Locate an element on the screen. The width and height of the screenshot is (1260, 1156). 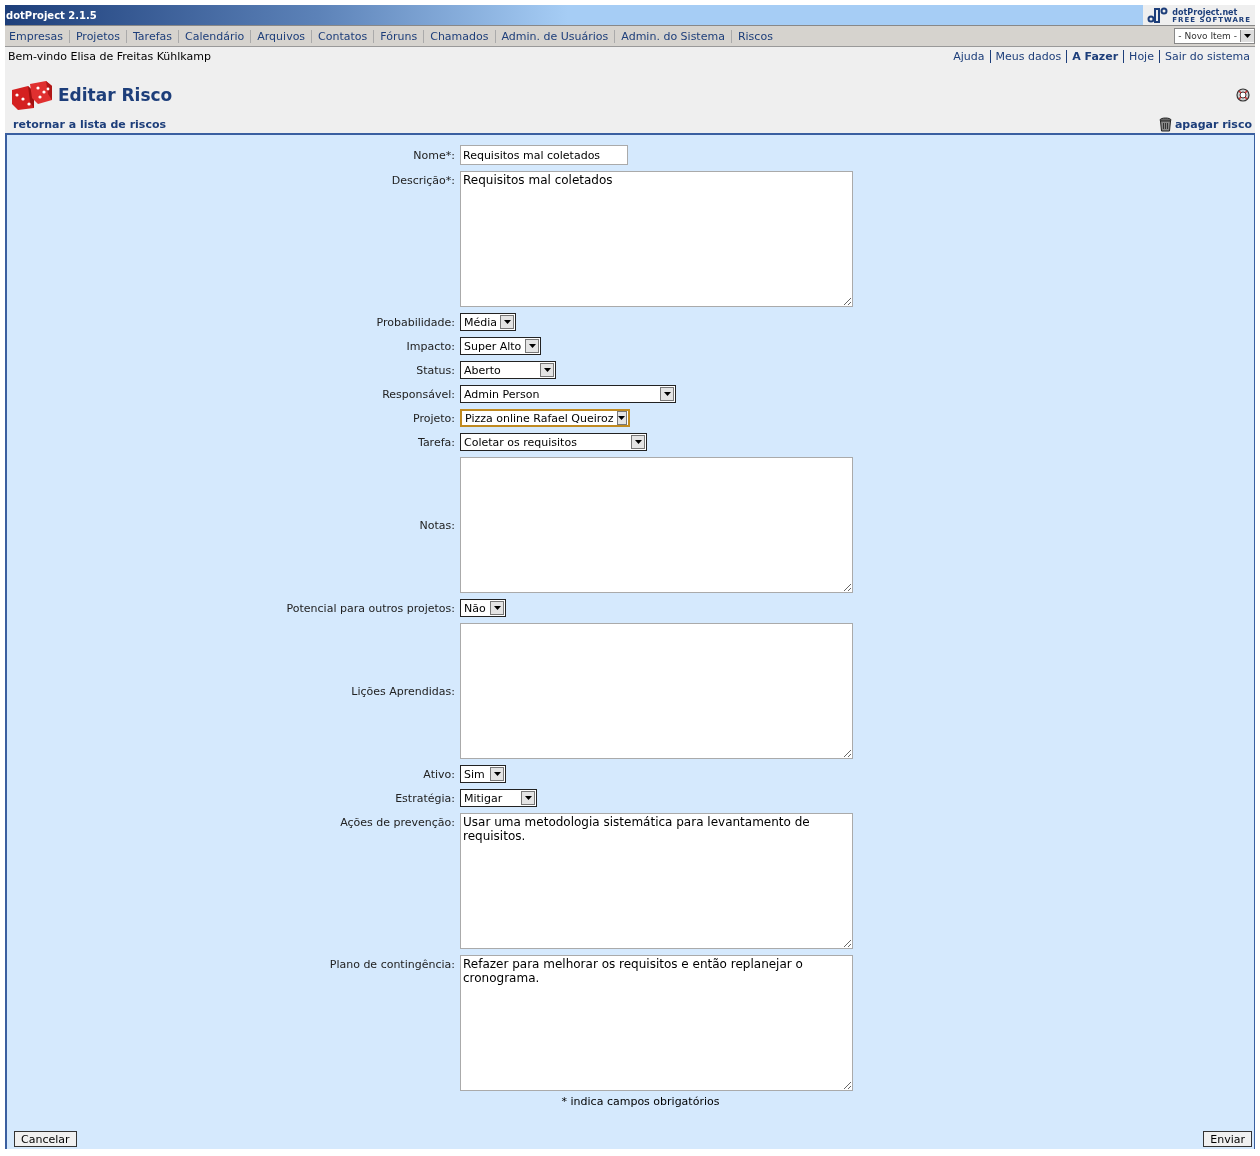
nav-link: Arquivos is located at coordinates (281, 36).